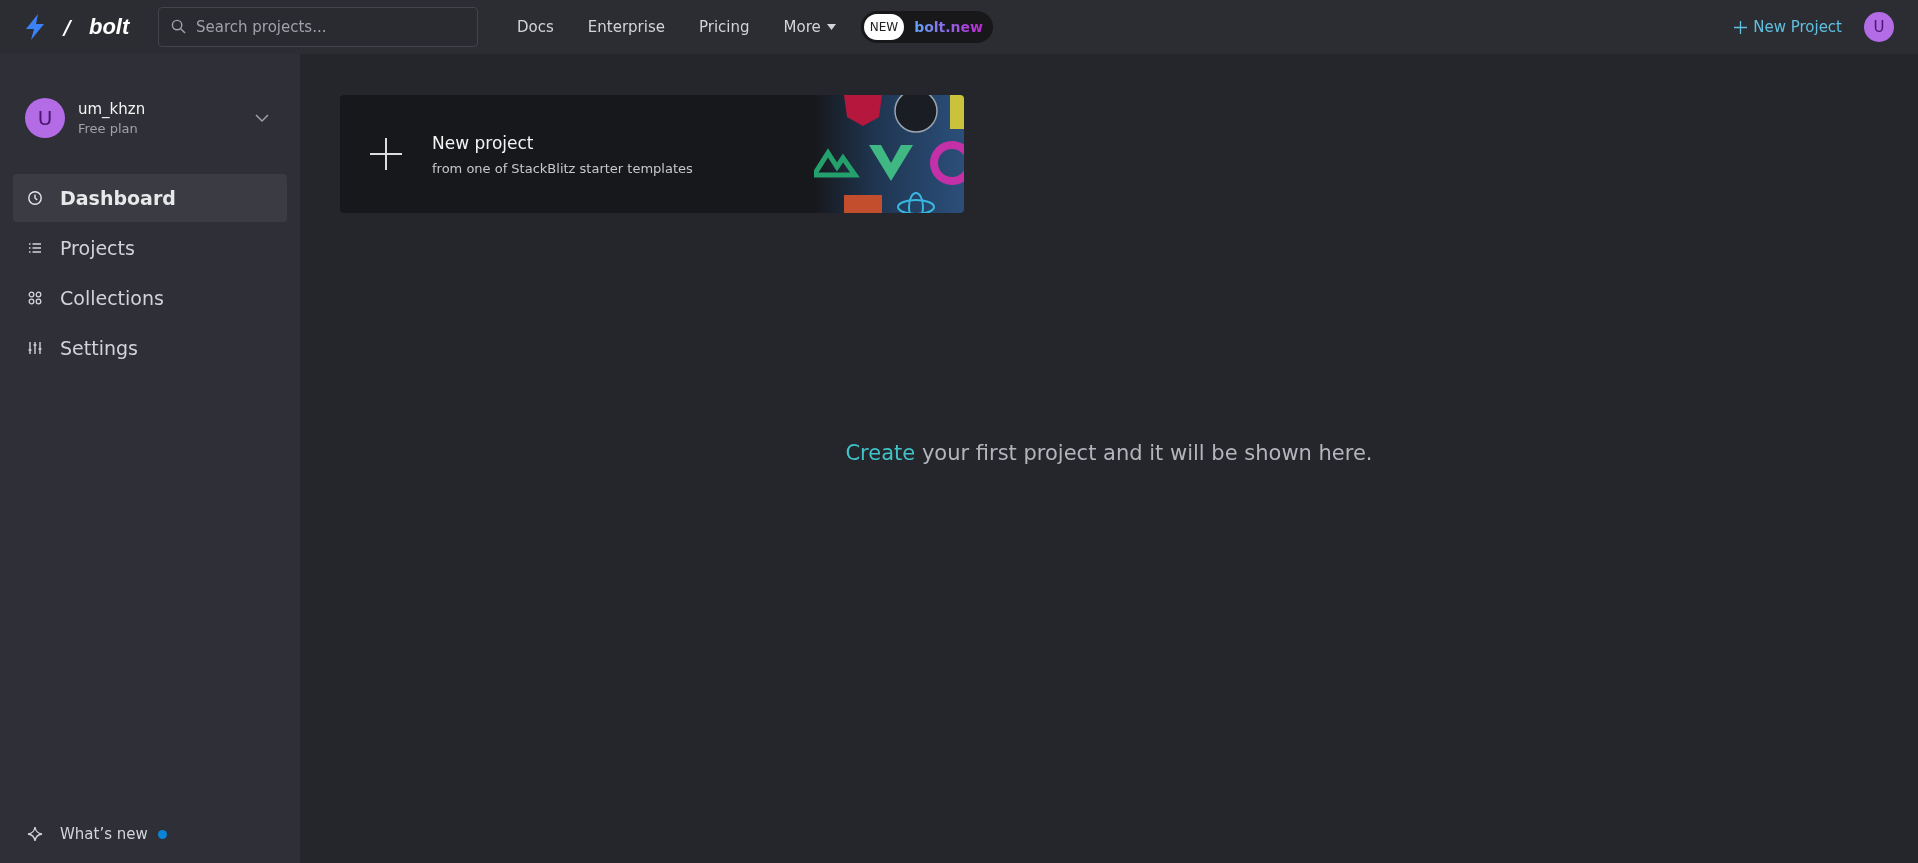 Image resolution: width=1918 pixels, height=863 pixels. I want to click on card-title: New project, so click(483, 142).